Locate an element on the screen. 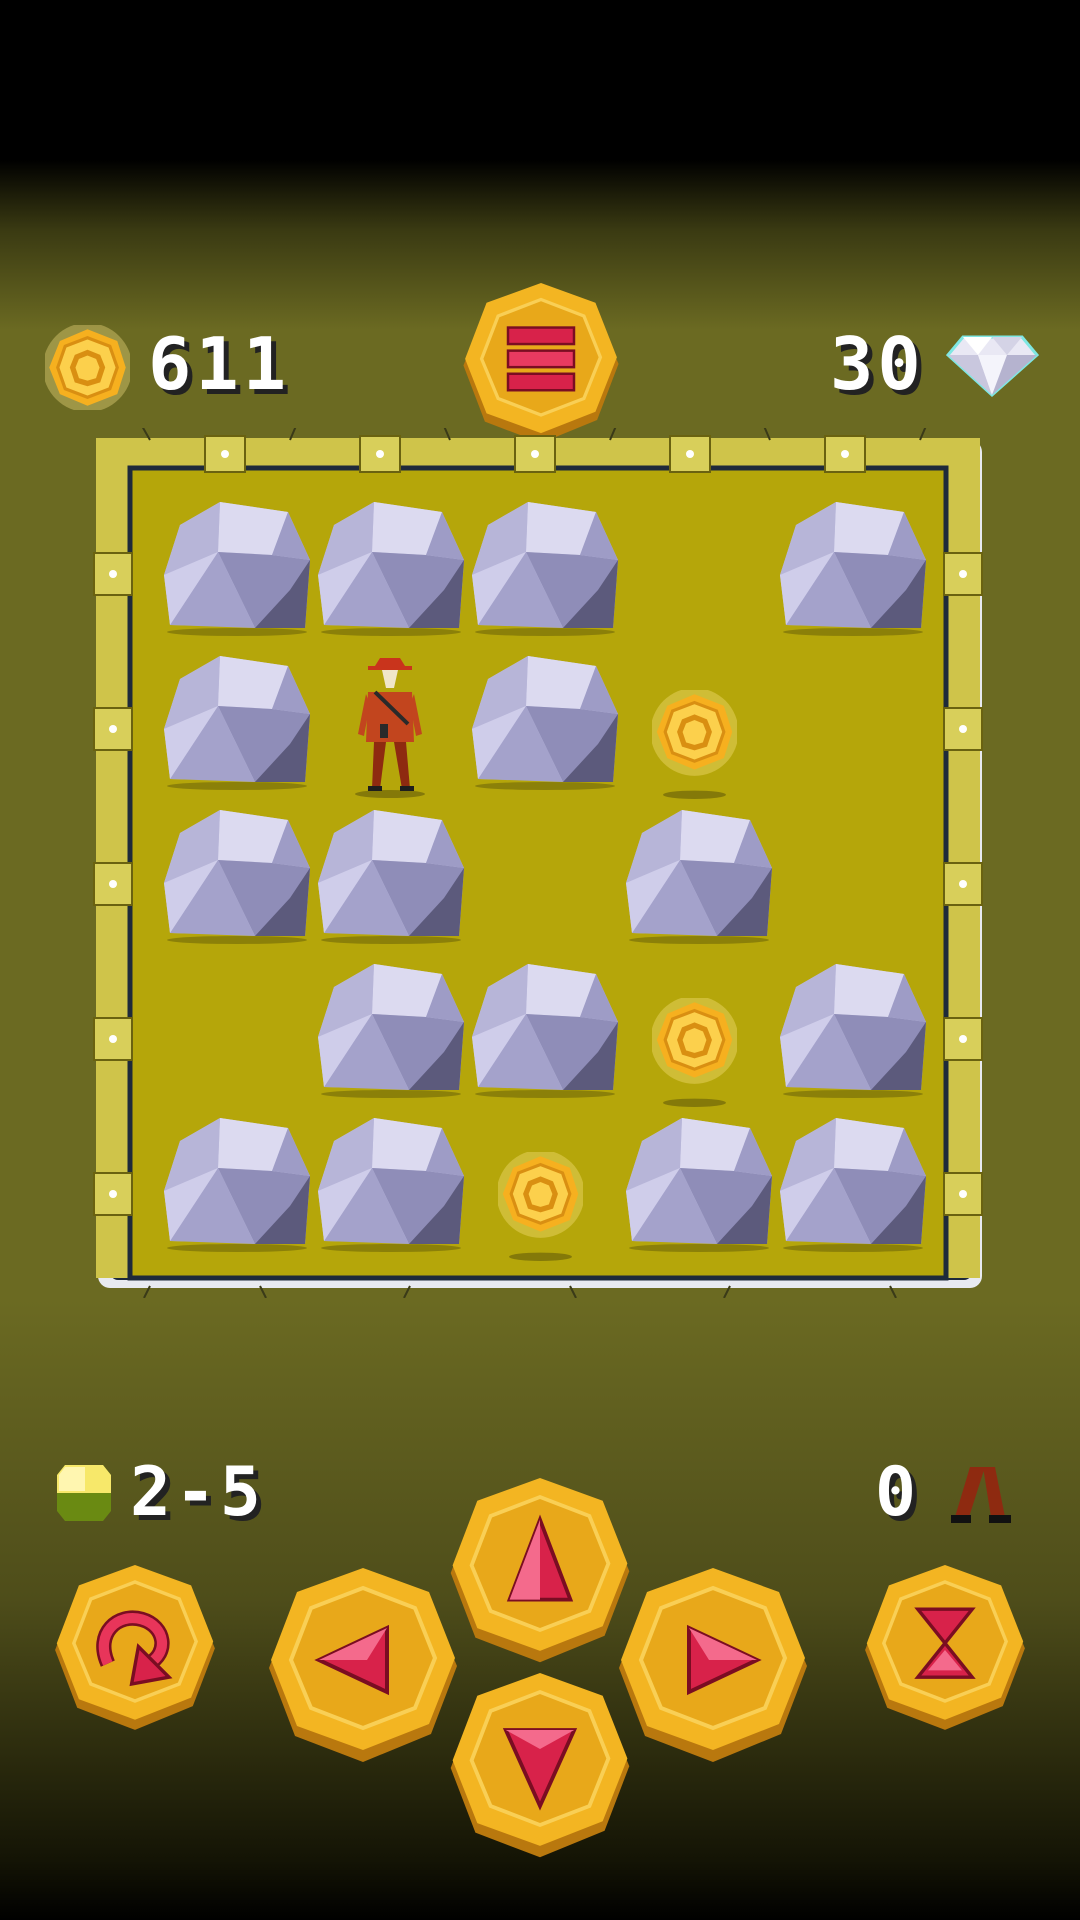  menu-icon is located at coordinates (541, 359).